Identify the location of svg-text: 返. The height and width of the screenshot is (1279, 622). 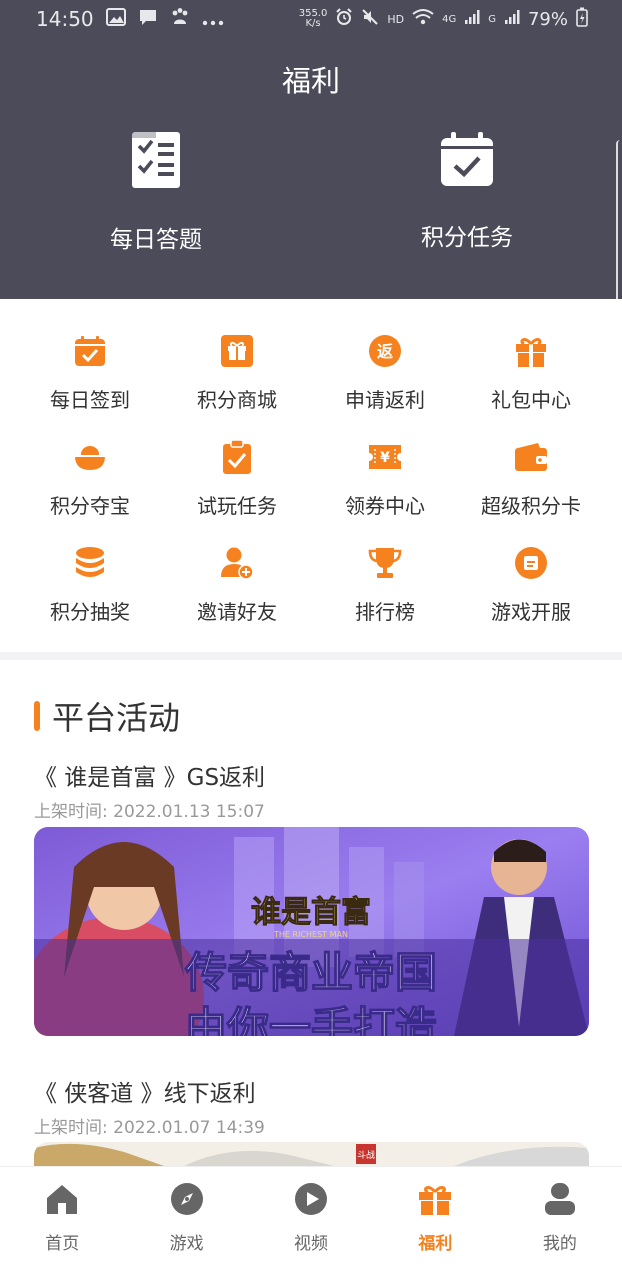
(385, 351).